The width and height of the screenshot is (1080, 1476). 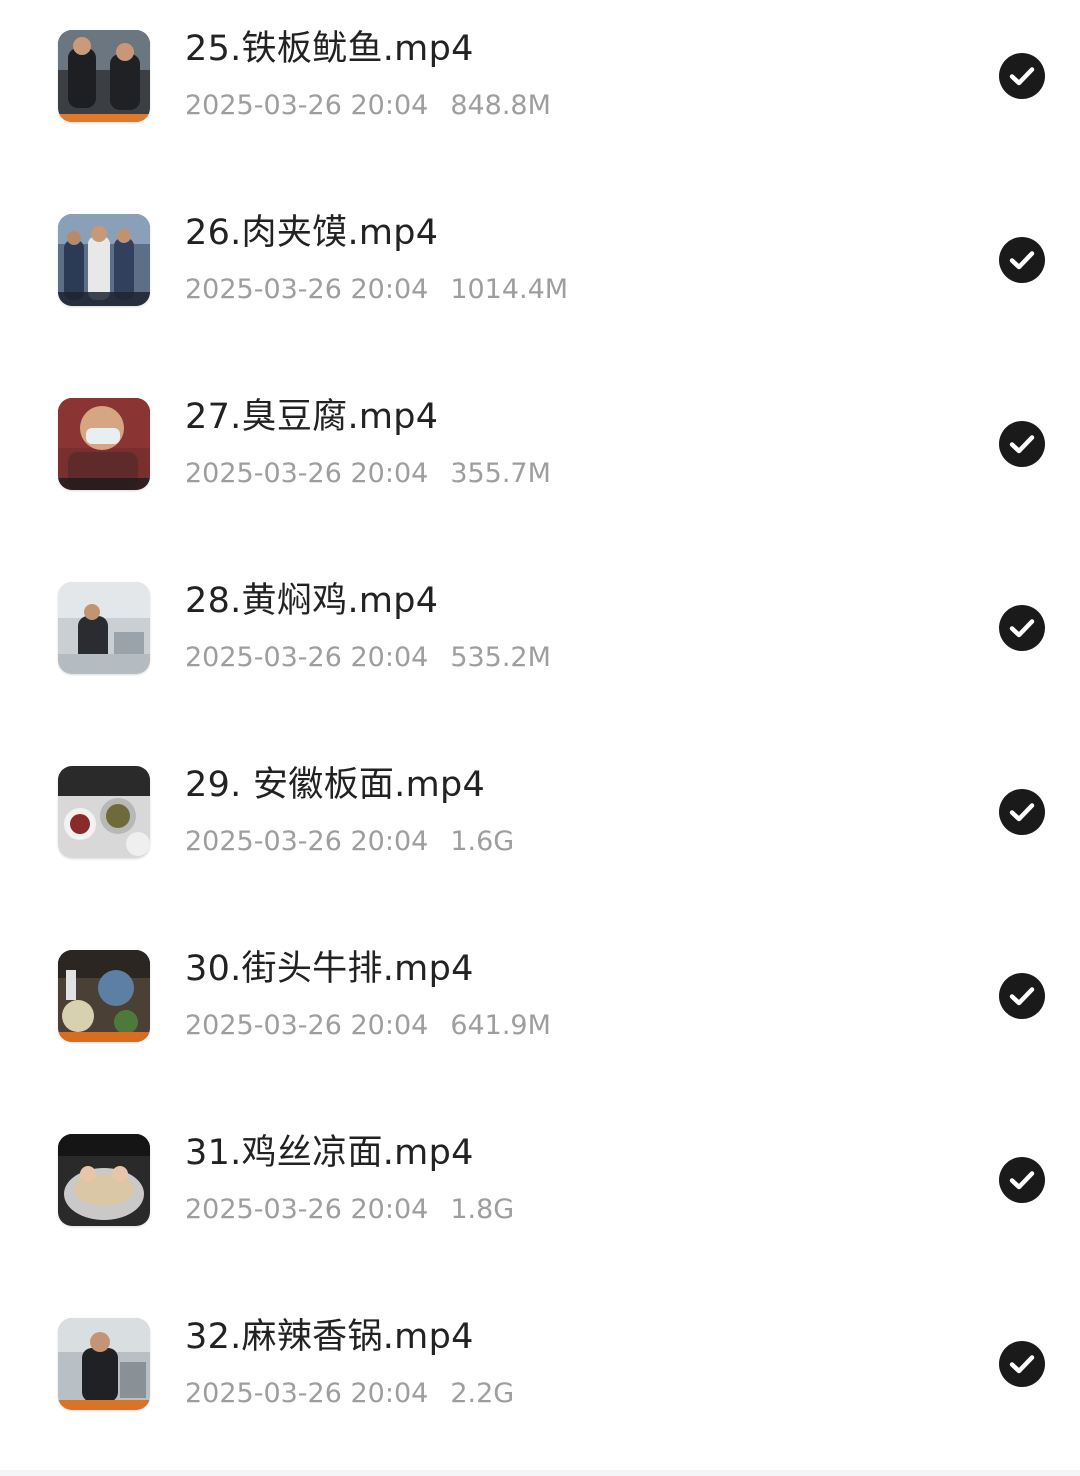 I want to click on file-size: 641.9M, so click(x=500, y=1025).